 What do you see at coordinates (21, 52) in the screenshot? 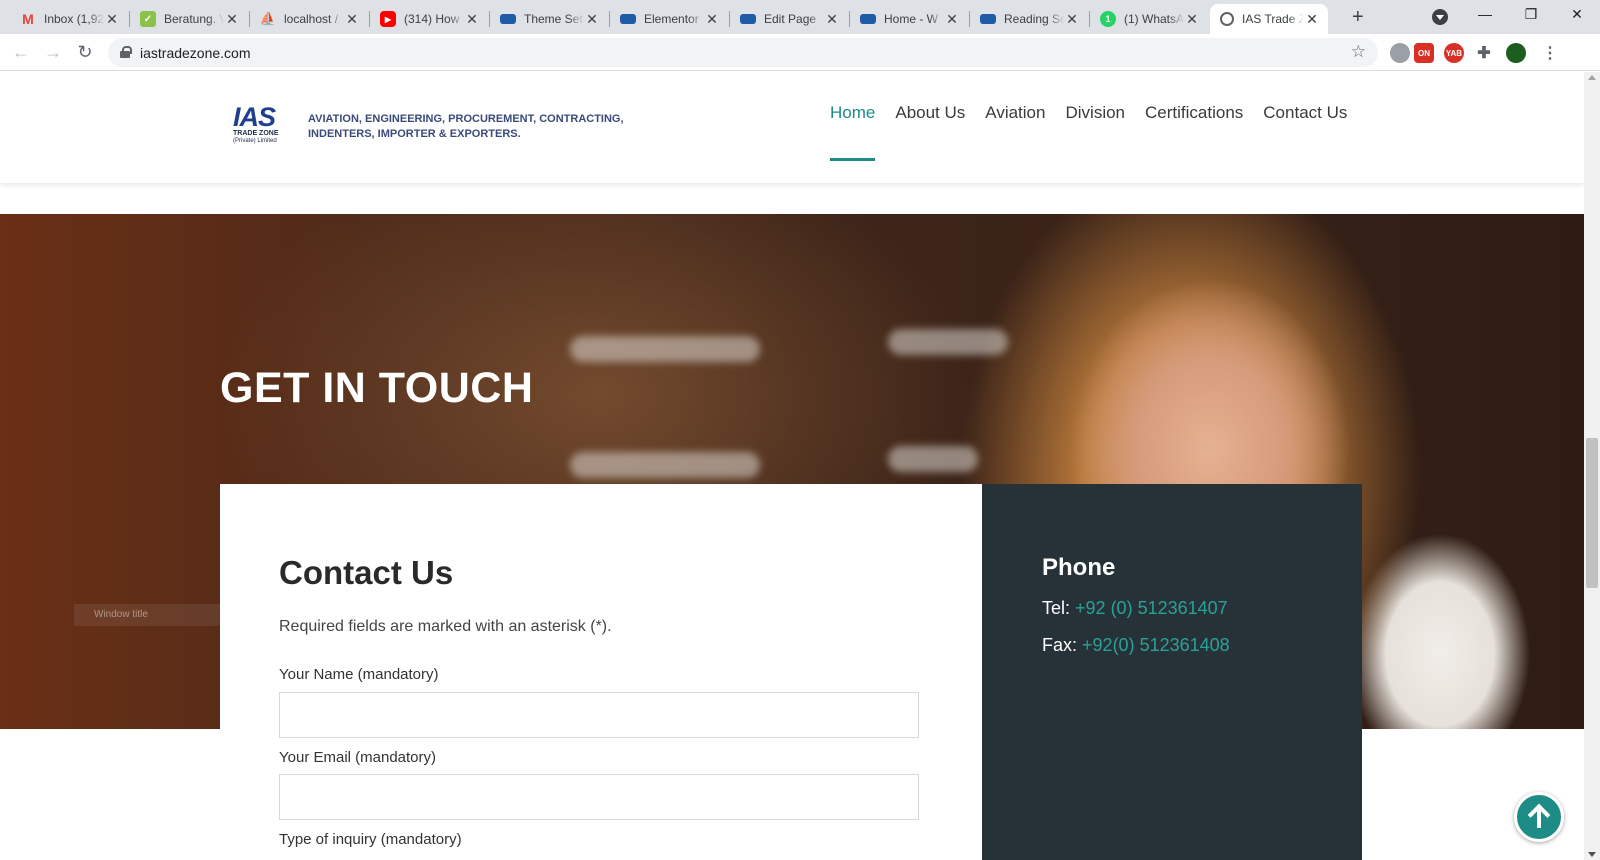
I see `back-icon: ←` at bounding box center [21, 52].